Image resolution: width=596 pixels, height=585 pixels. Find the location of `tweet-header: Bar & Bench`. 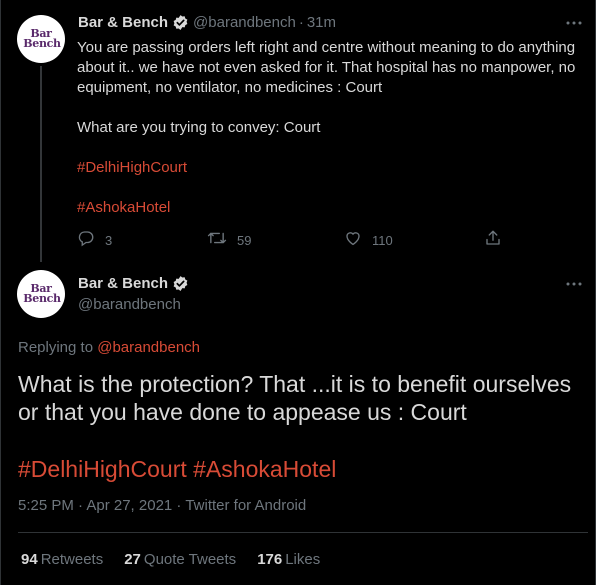

tweet-header: Bar & Bench is located at coordinates (133, 283).